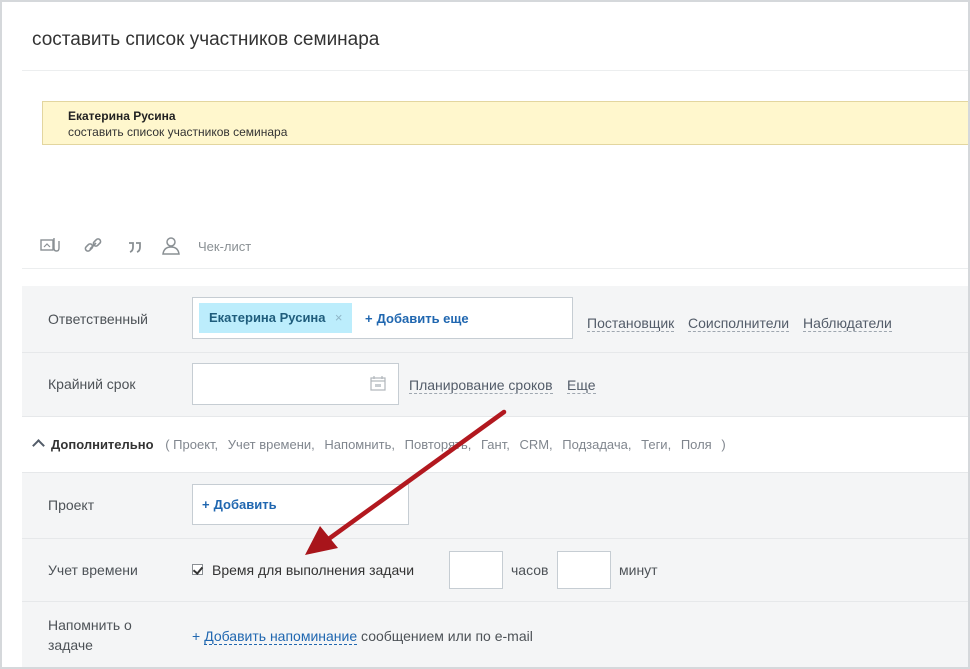 Image resolution: width=970 pixels, height=669 pixels. Describe the element at coordinates (495, 268) in the screenshot. I see `toolbar-divider` at that location.